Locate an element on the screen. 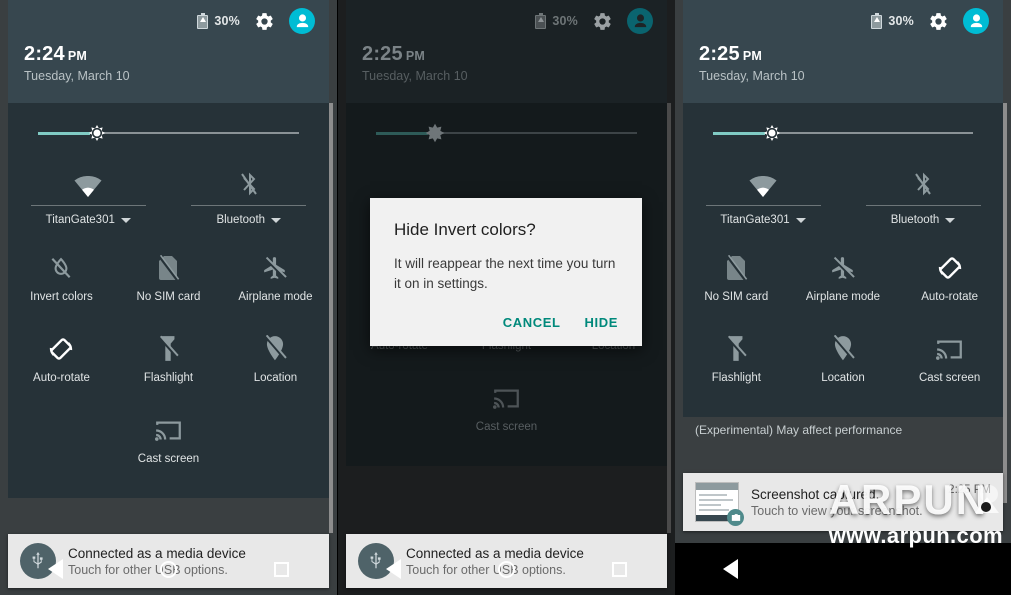 This screenshot has height=595, width=1011. panel-3-header: 30% 2:25 PM Tuesday, March 10 is located at coordinates (843, 51).